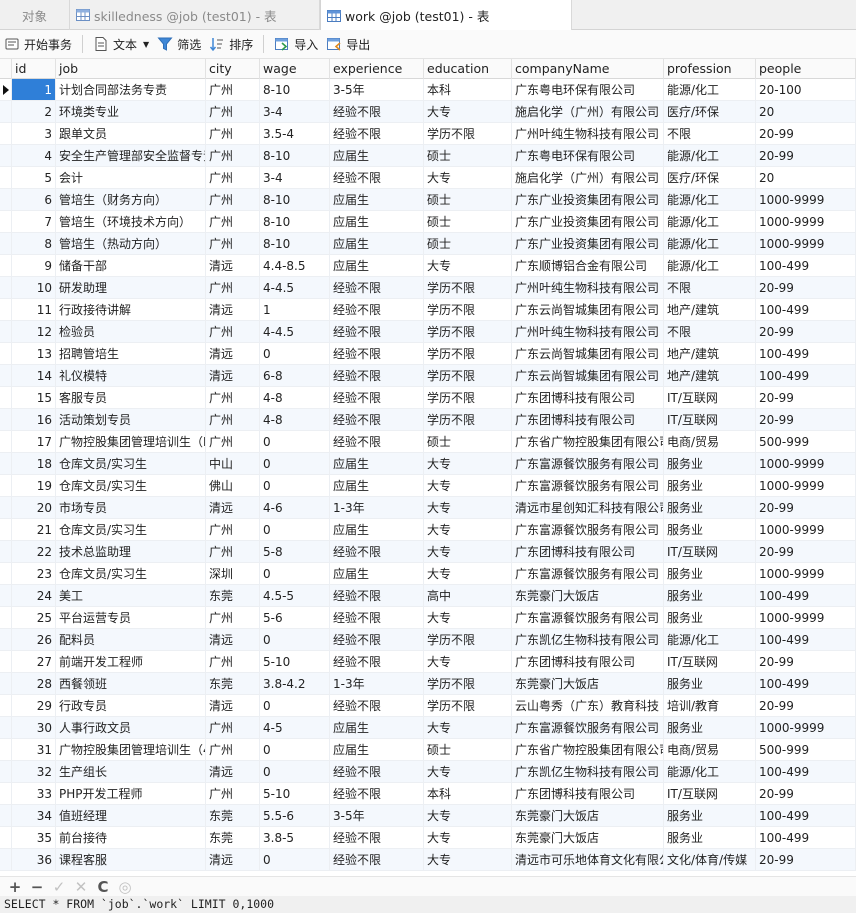 The width and height of the screenshot is (856, 913). What do you see at coordinates (710, 178) in the screenshot?
I see `cell-profession: 医疗/环保` at bounding box center [710, 178].